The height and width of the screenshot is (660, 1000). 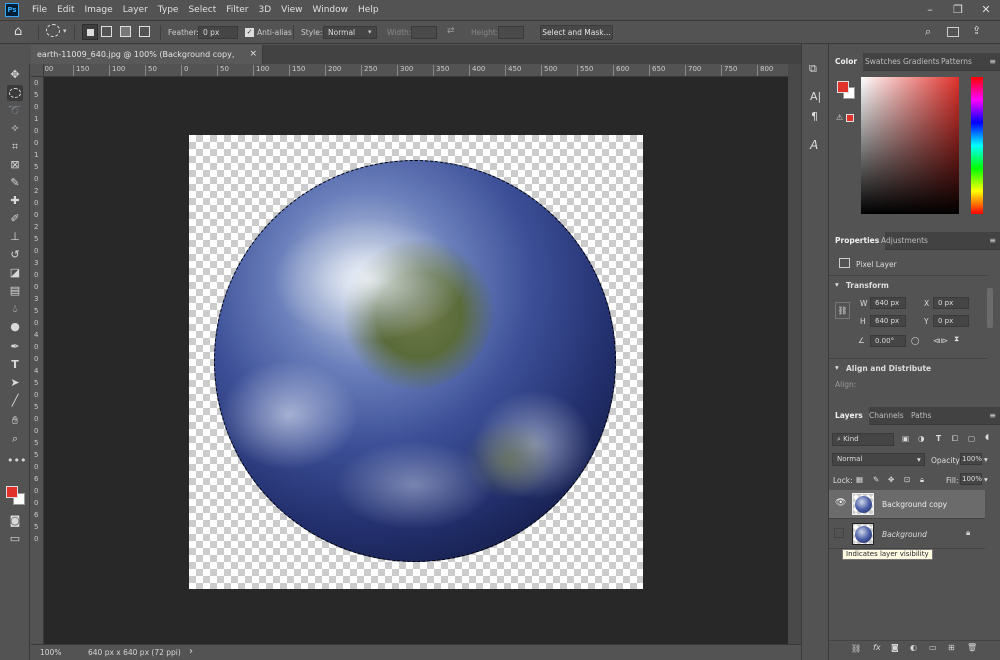 What do you see at coordinates (938, 438) in the screenshot?
I see `filter-type-icon: T` at bounding box center [938, 438].